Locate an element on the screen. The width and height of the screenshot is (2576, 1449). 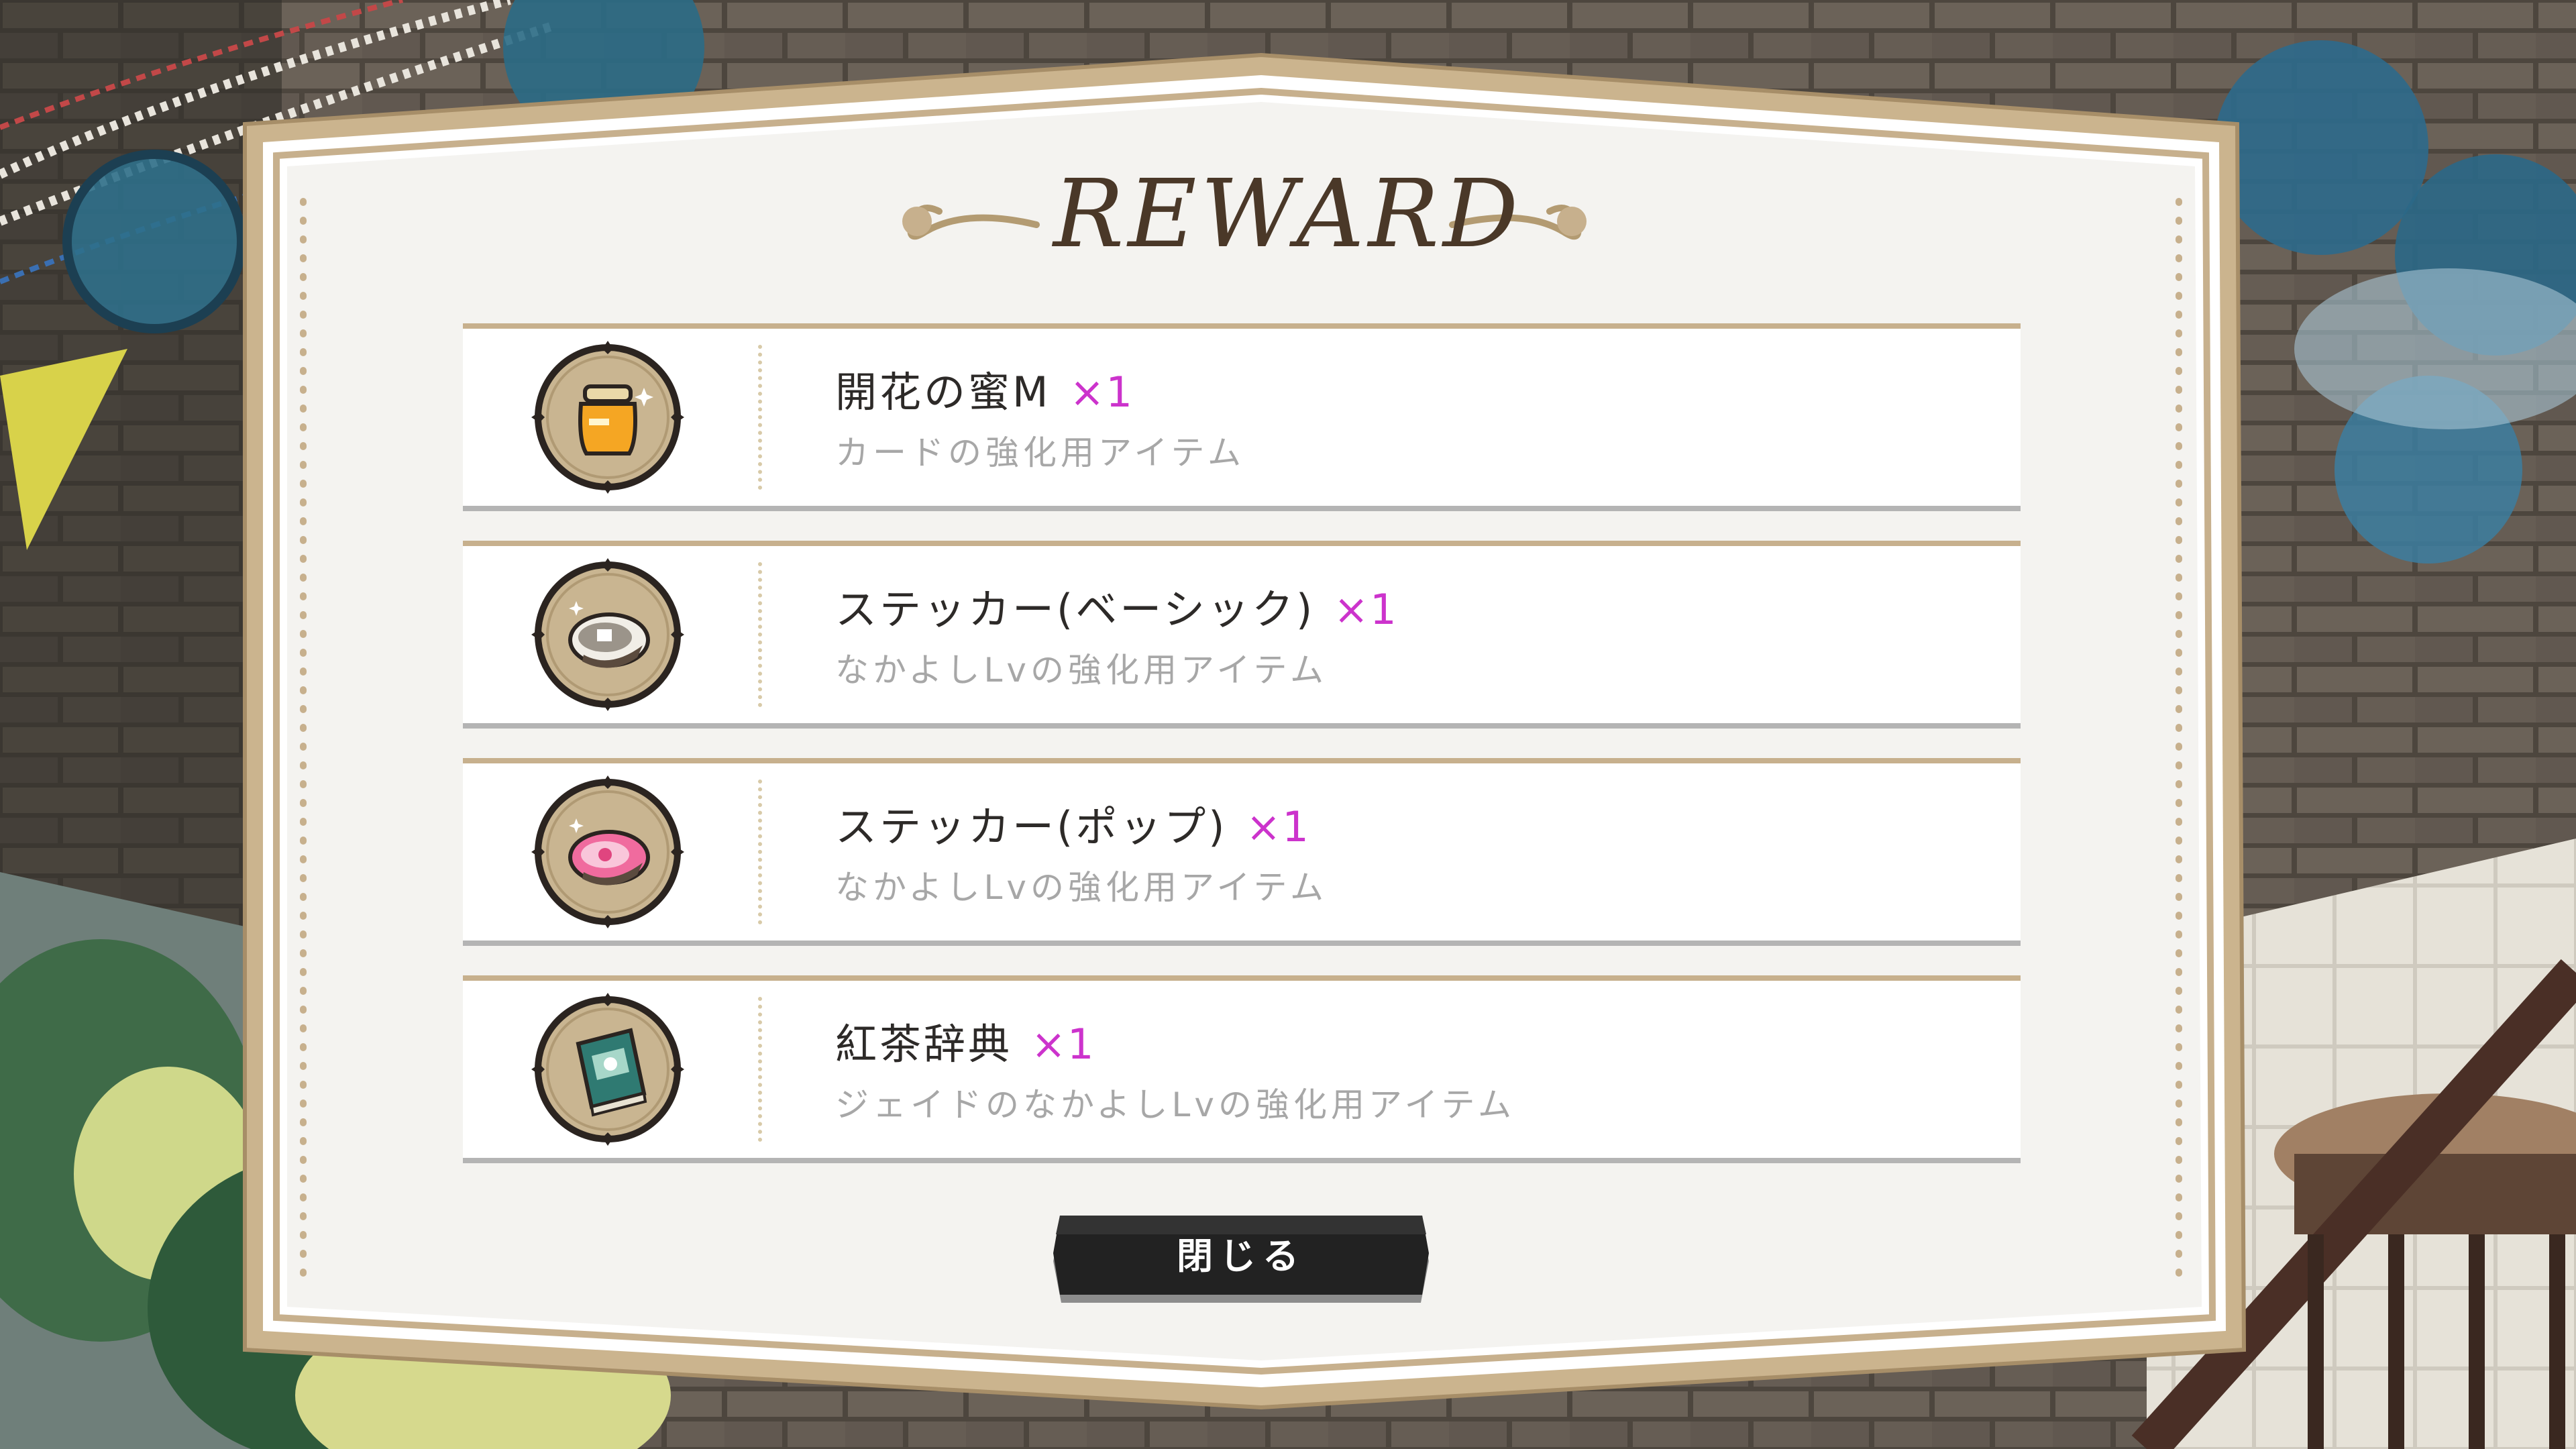
tea-dictionary-icon is located at coordinates (607, 1069).